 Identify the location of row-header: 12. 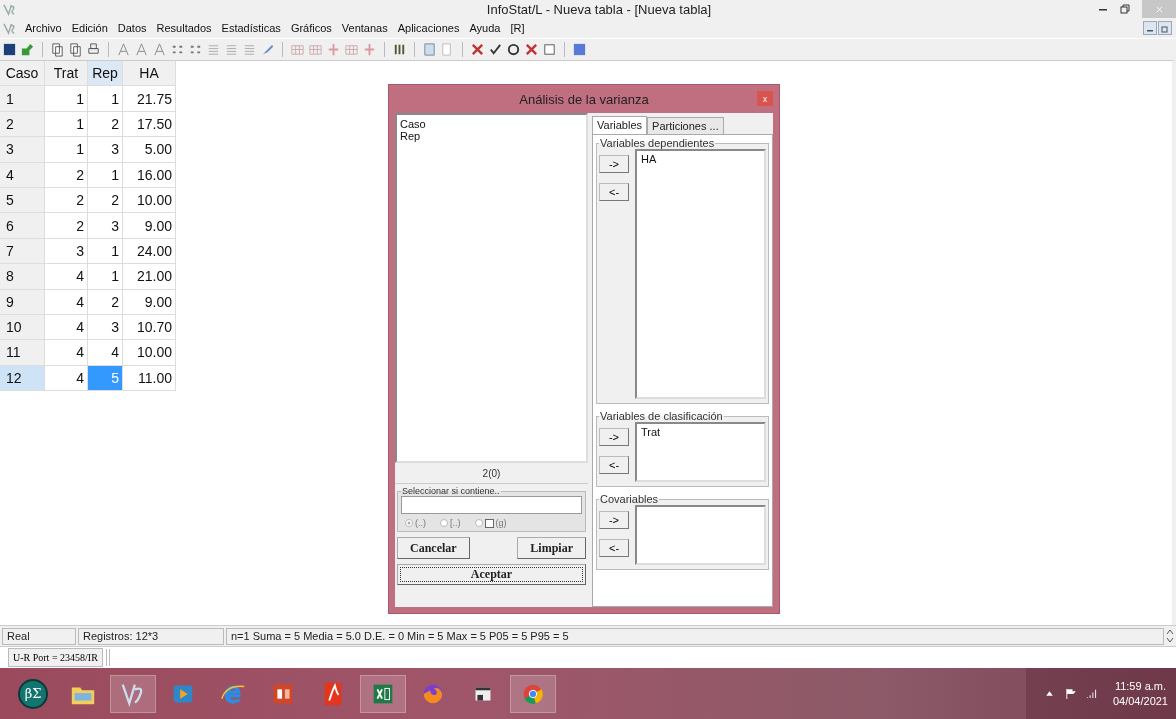
(22, 378).